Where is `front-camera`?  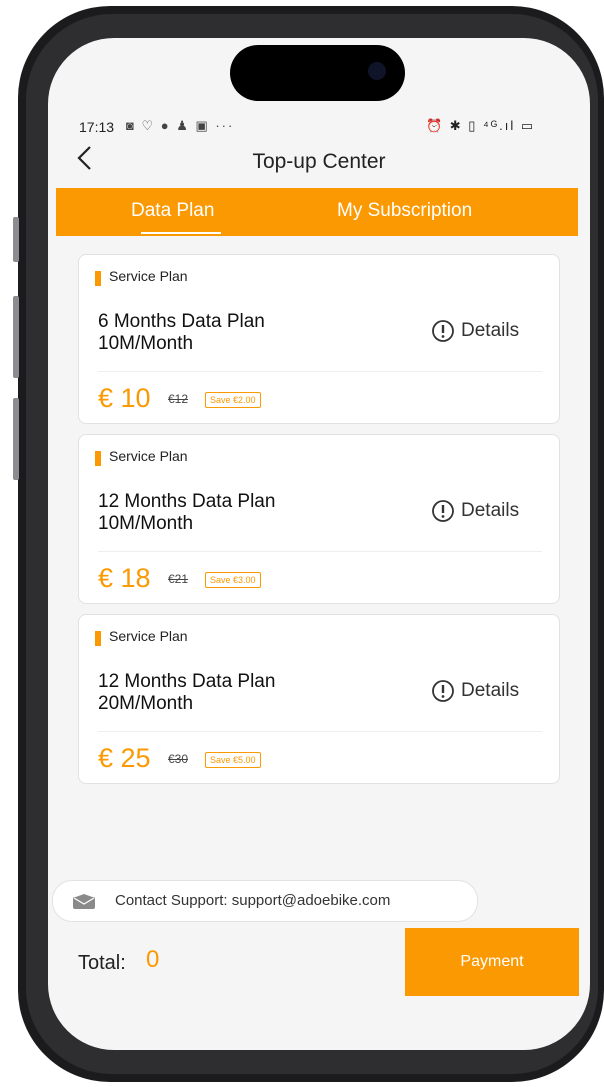
front-camera is located at coordinates (377, 71).